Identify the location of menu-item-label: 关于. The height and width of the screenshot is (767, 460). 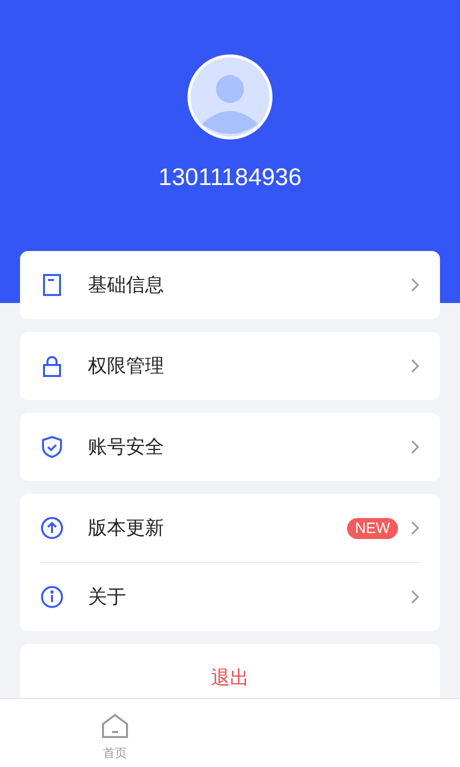
(249, 597).